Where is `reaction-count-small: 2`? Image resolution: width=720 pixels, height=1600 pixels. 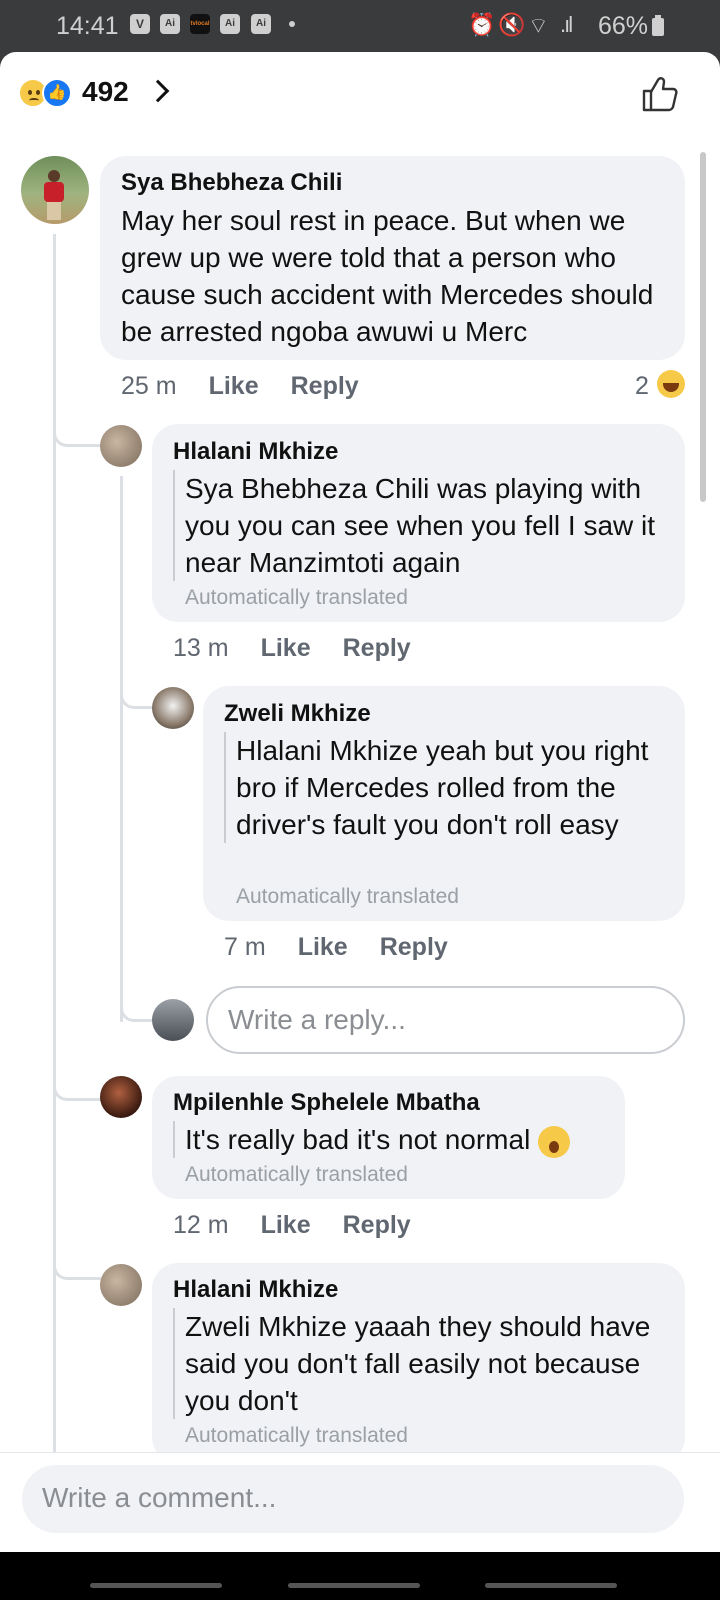 reaction-count-small: 2 is located at coordinates (642, 386).